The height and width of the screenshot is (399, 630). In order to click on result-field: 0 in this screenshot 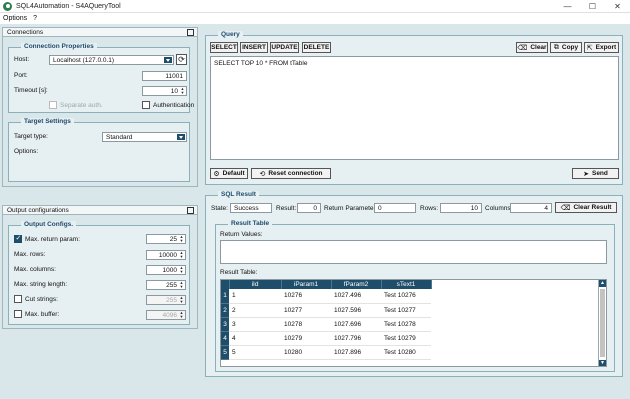, I will do `click(309, 208)`.